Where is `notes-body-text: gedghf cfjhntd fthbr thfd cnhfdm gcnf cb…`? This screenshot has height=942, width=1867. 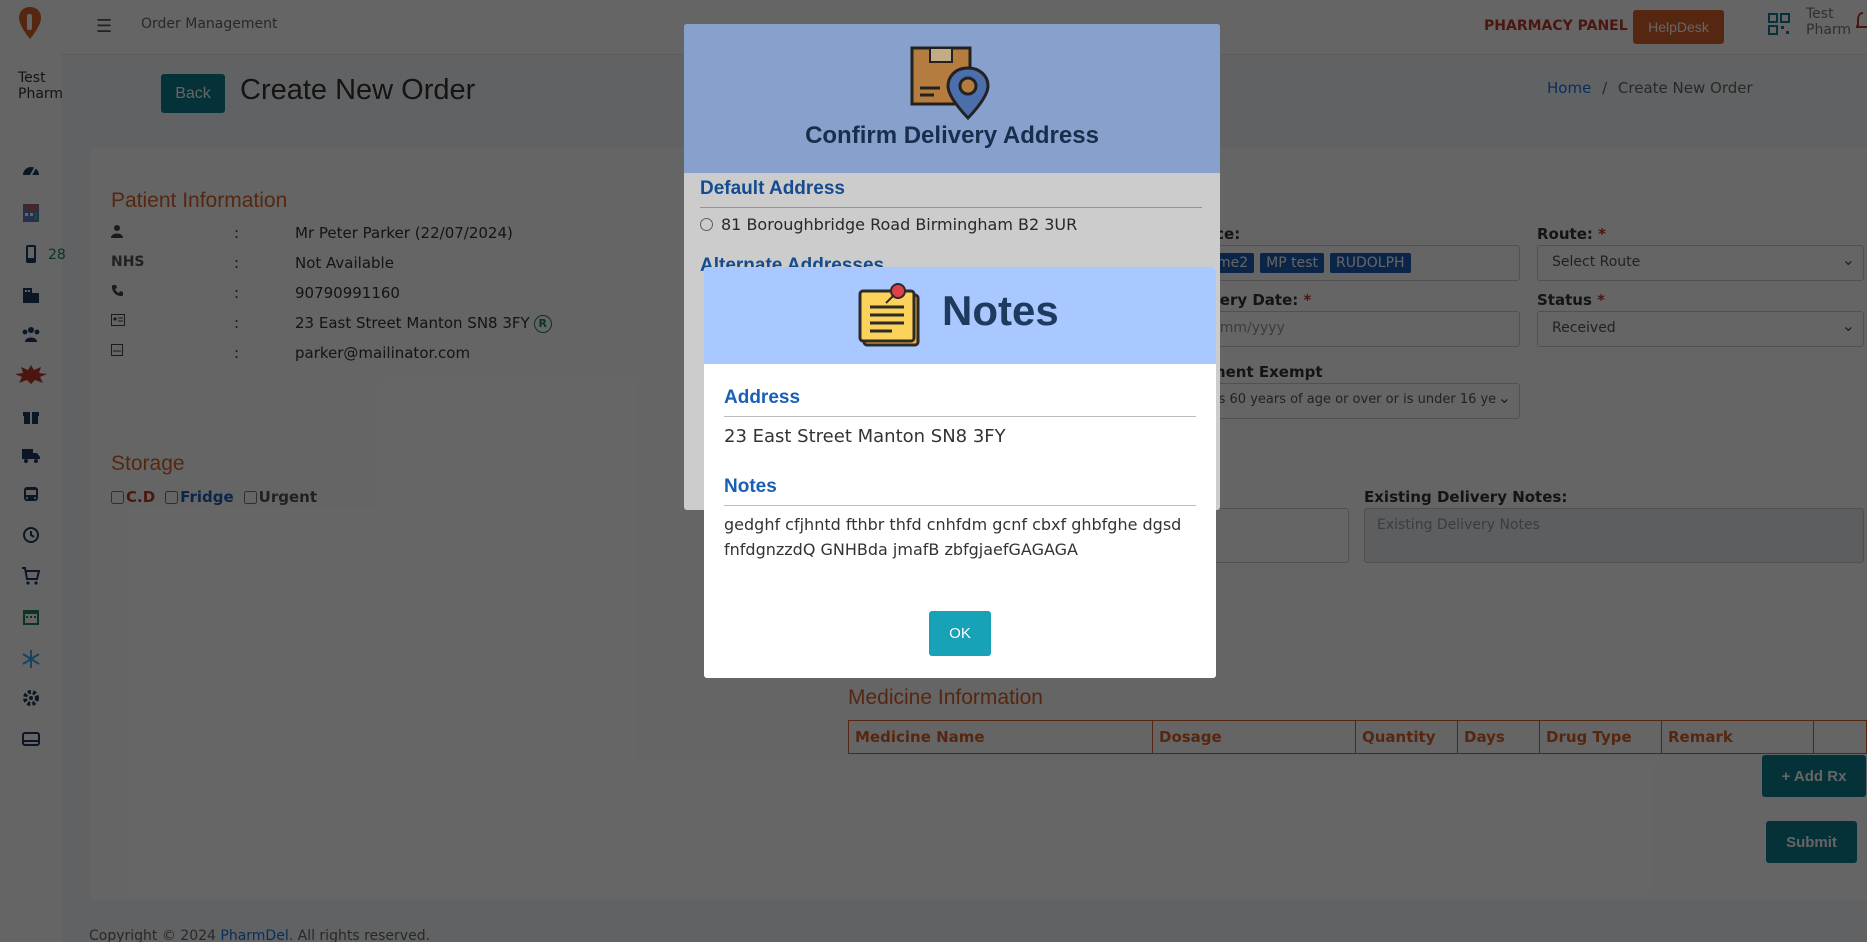 notes-body-text: gedghf cfjhntd fthbr thfd cnhfdm gcnf cb… is located at coordinates (953, 537).